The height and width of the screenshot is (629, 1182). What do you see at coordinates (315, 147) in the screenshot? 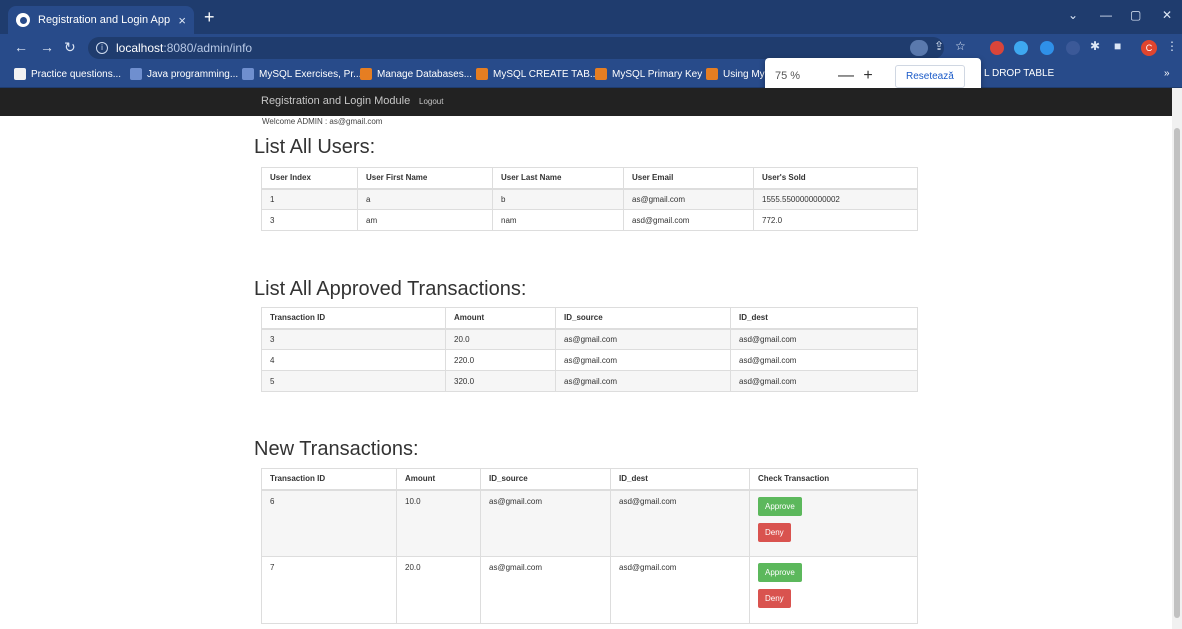
I see `users-section-title: List All Users:` at bounding box center [315, 147].